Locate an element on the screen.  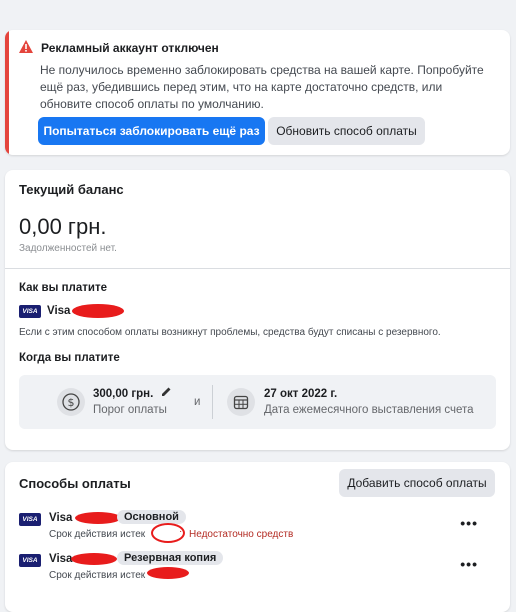
retry-block-button: Попытаться заблокировать ещё раз is located at coordinates (151, 131).